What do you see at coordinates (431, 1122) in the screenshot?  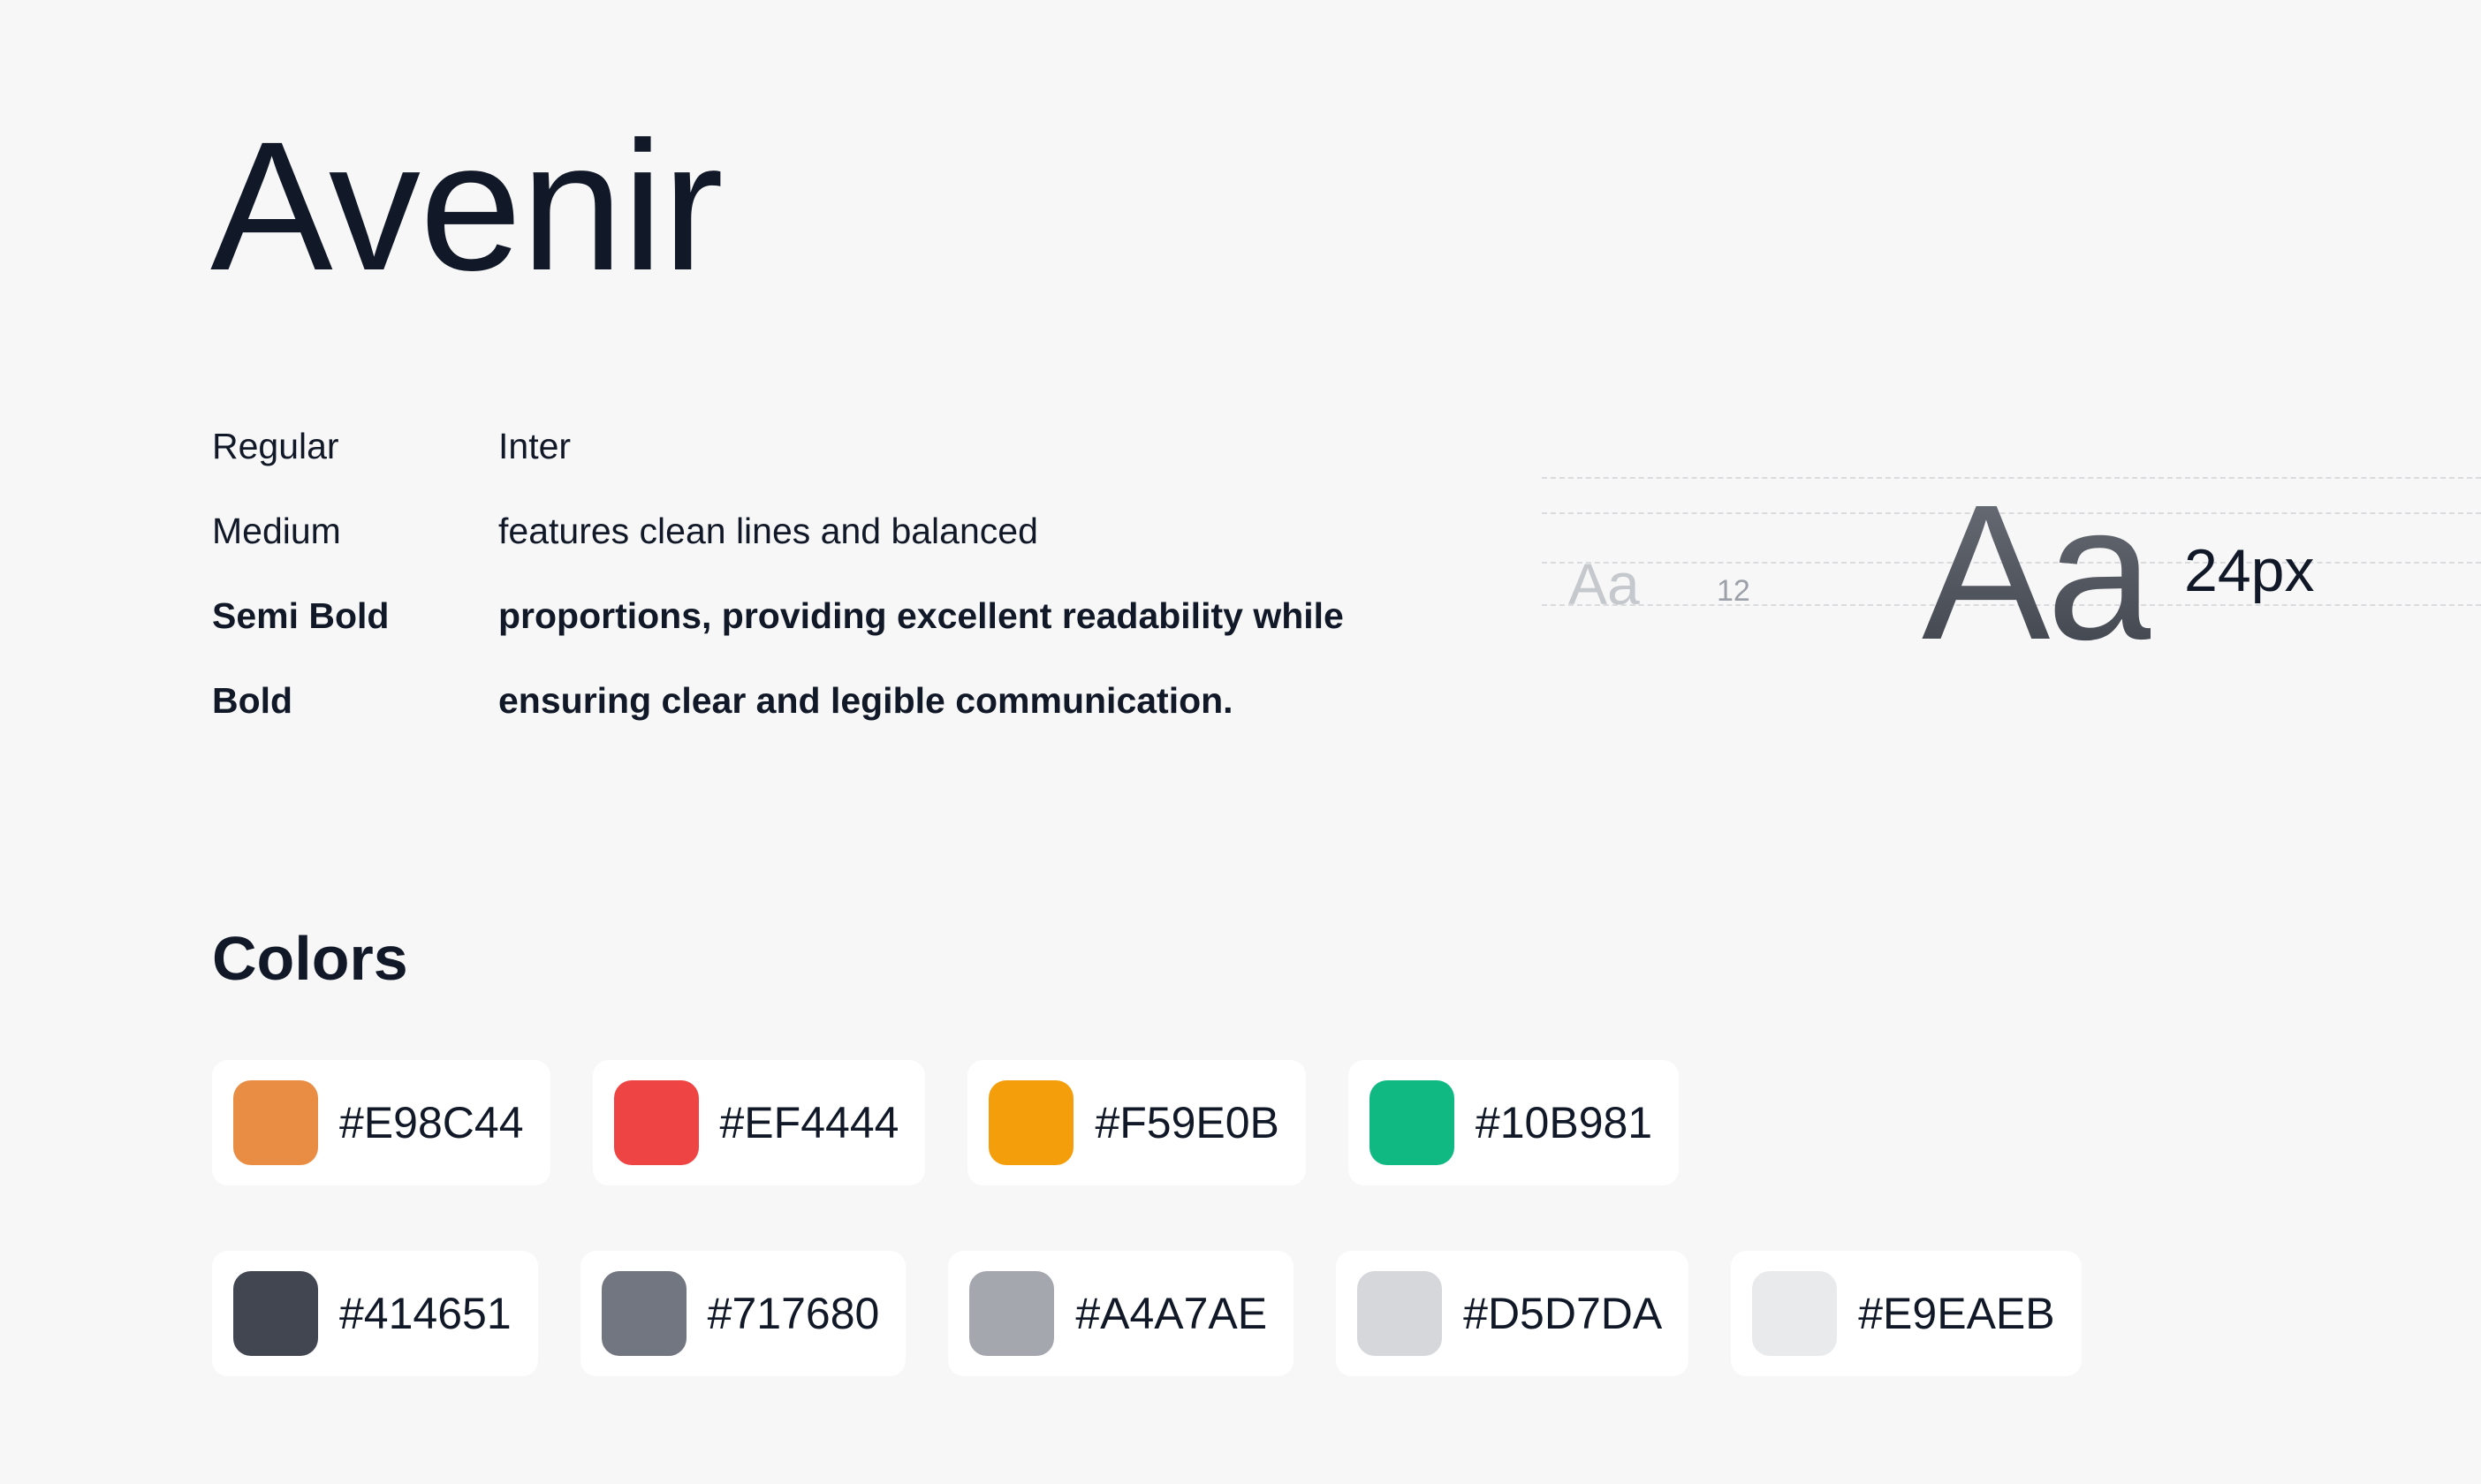 I see `color-hex-label: #E98C44` at bounding box center [431, 1122].